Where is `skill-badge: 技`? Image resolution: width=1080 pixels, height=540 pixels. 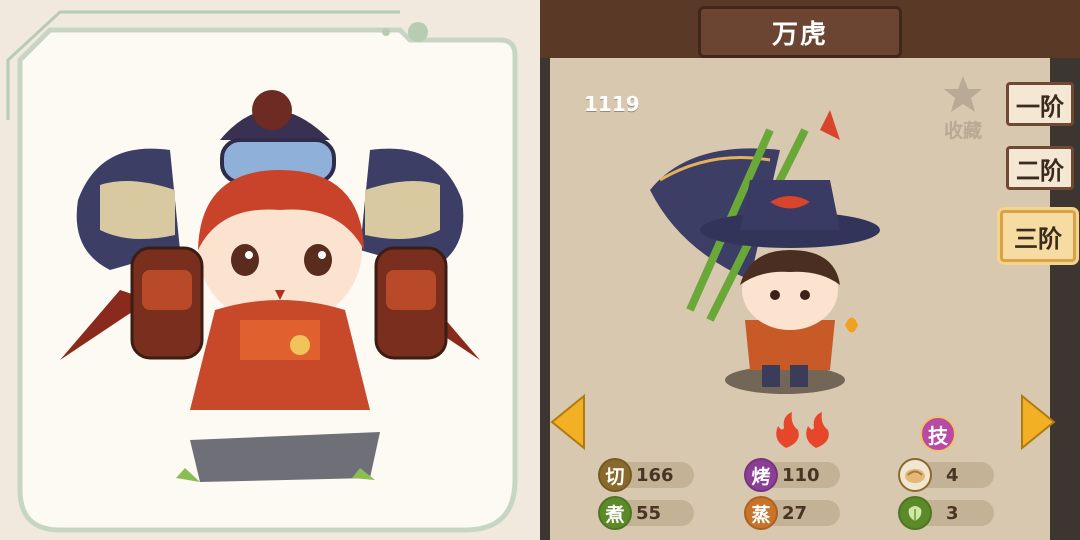 skill-badge: 技 is located at coordinates (938, 434).